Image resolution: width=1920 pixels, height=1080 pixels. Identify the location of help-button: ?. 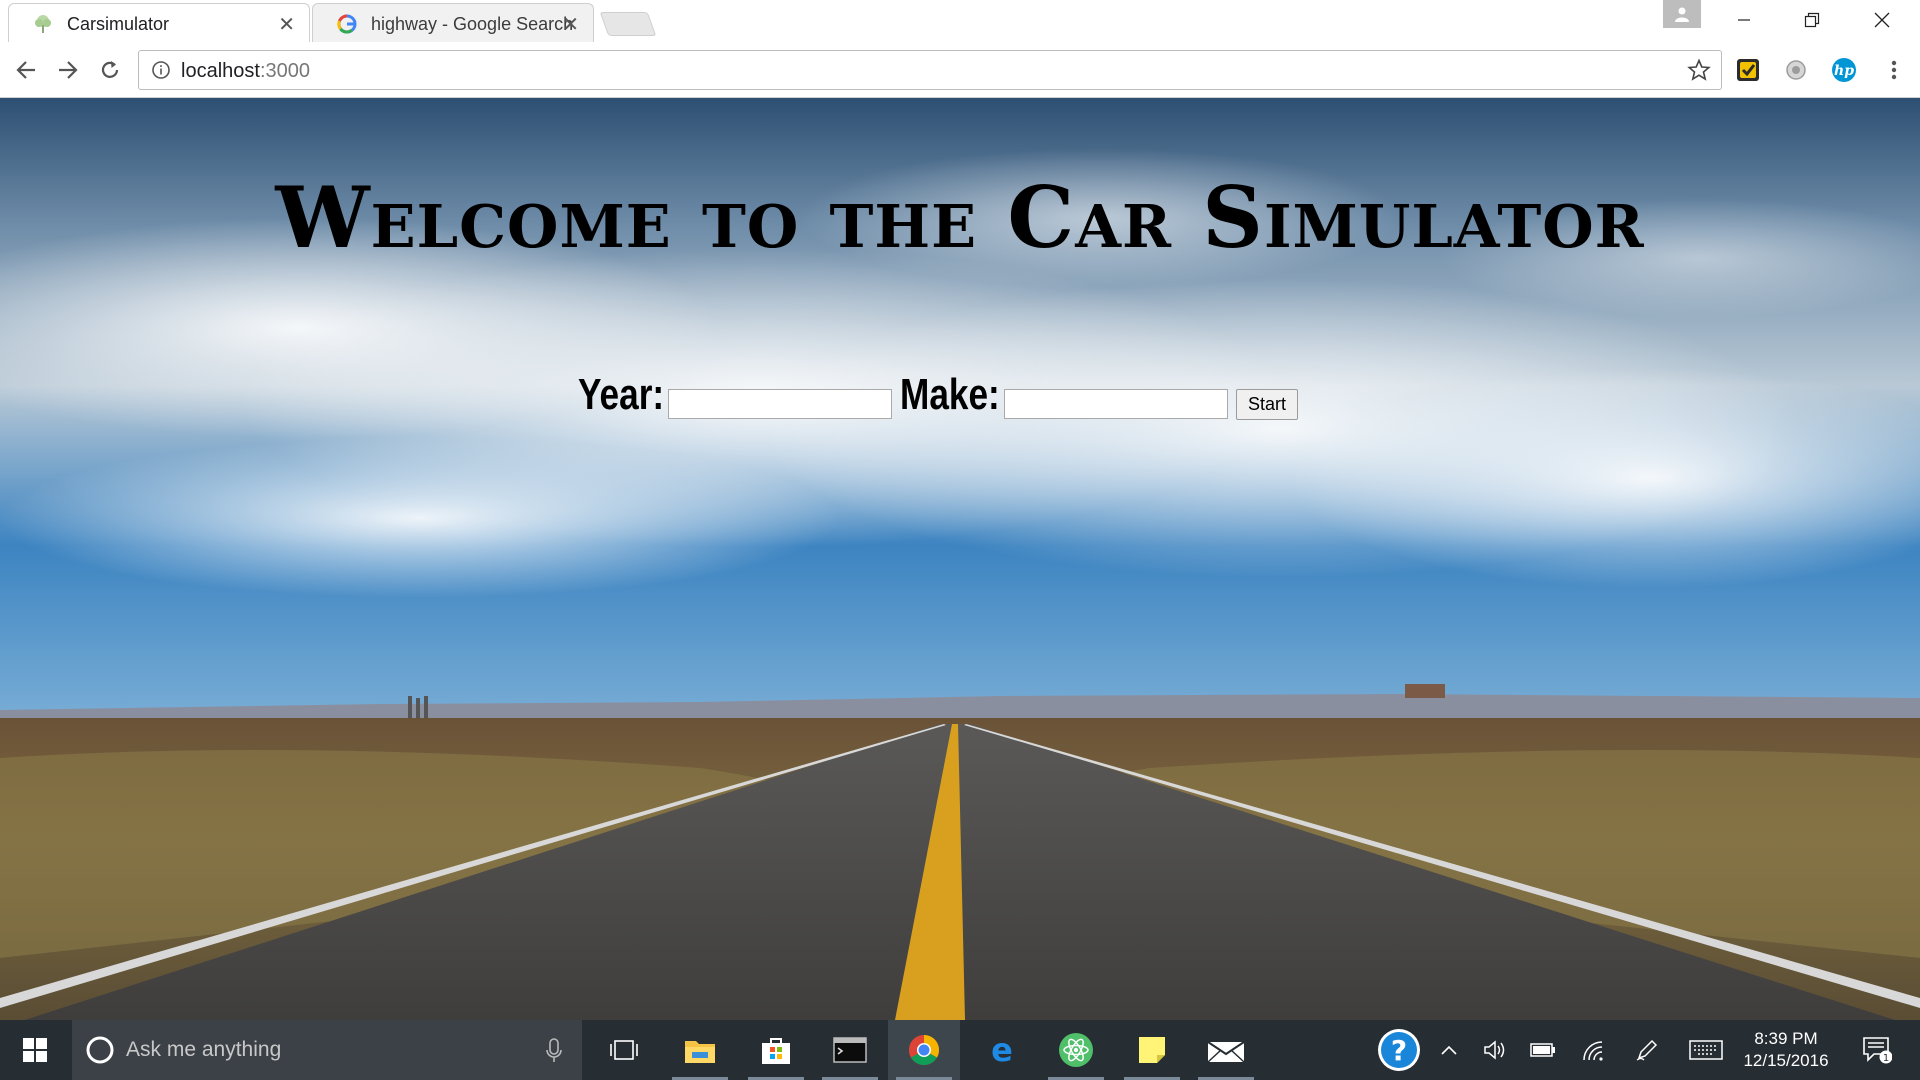
(1399, 1050).